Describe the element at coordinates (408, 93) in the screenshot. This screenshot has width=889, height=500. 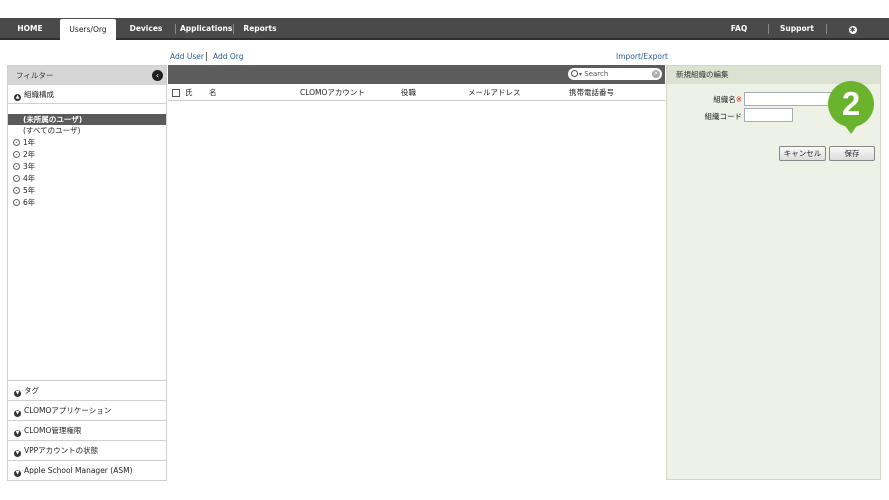
I see `col-position: 役職` at that location.